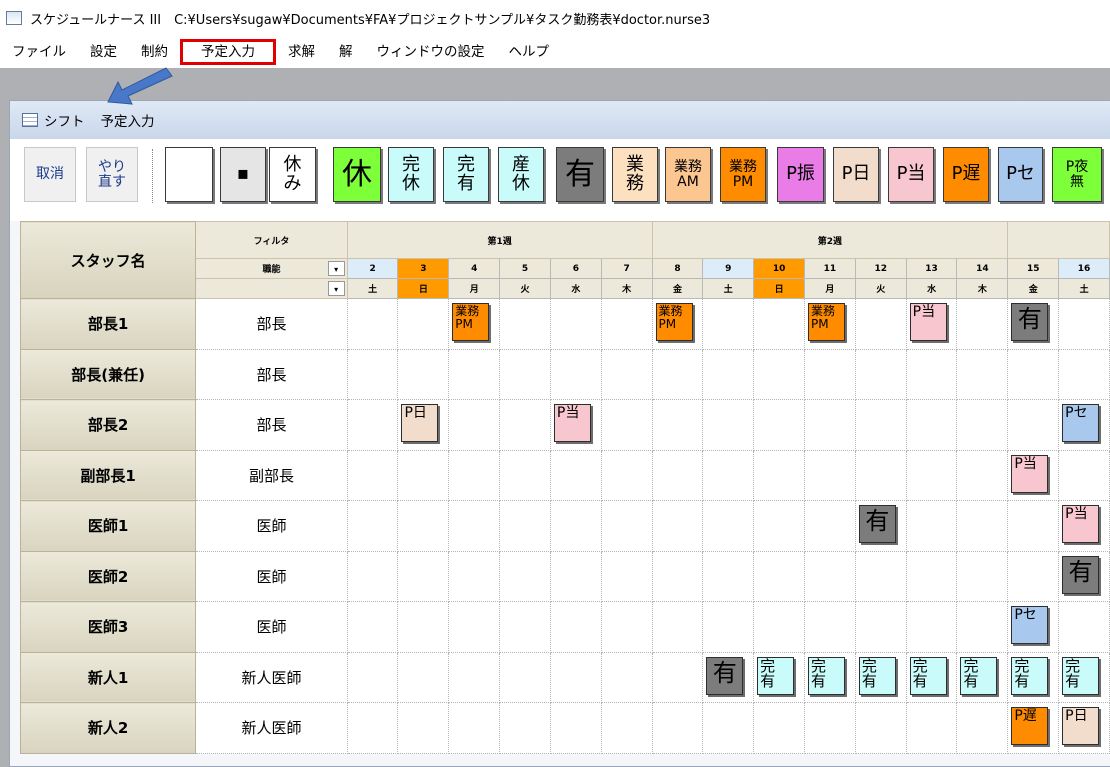 The width and height of the screenshot is (1110, 767). What do you see at coordinates (108, 324) in the screenshot?
I see `staff-name: 部長1` at bounding box center [108, 324].